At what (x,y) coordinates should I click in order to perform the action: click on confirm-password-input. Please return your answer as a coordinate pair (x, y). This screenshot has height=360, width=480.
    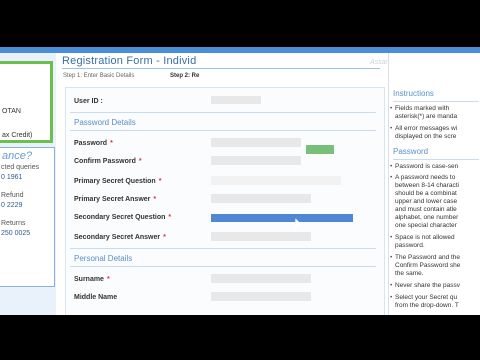
    Looking at the image, I should click on (256, 160).